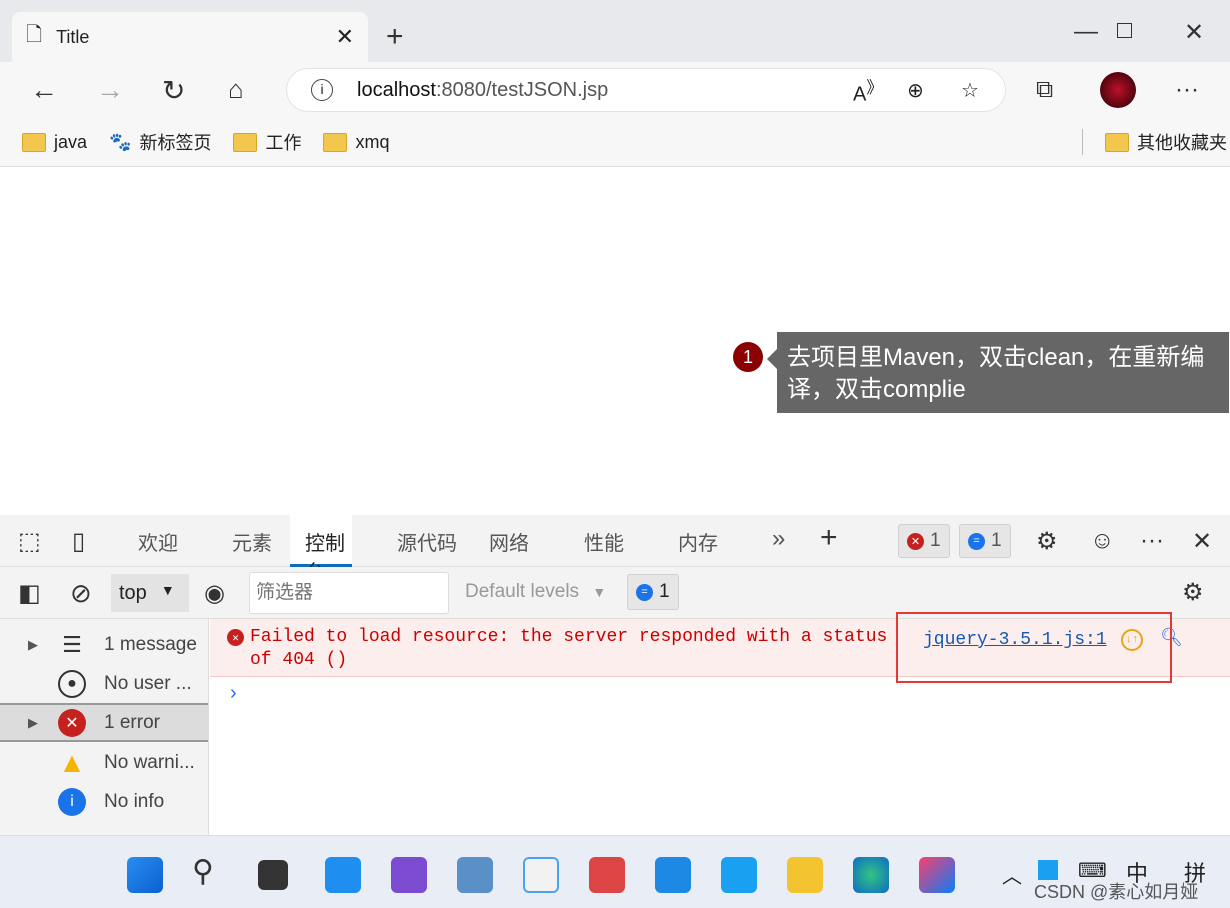  I want to click on highlight-box, so click(1034, 647).